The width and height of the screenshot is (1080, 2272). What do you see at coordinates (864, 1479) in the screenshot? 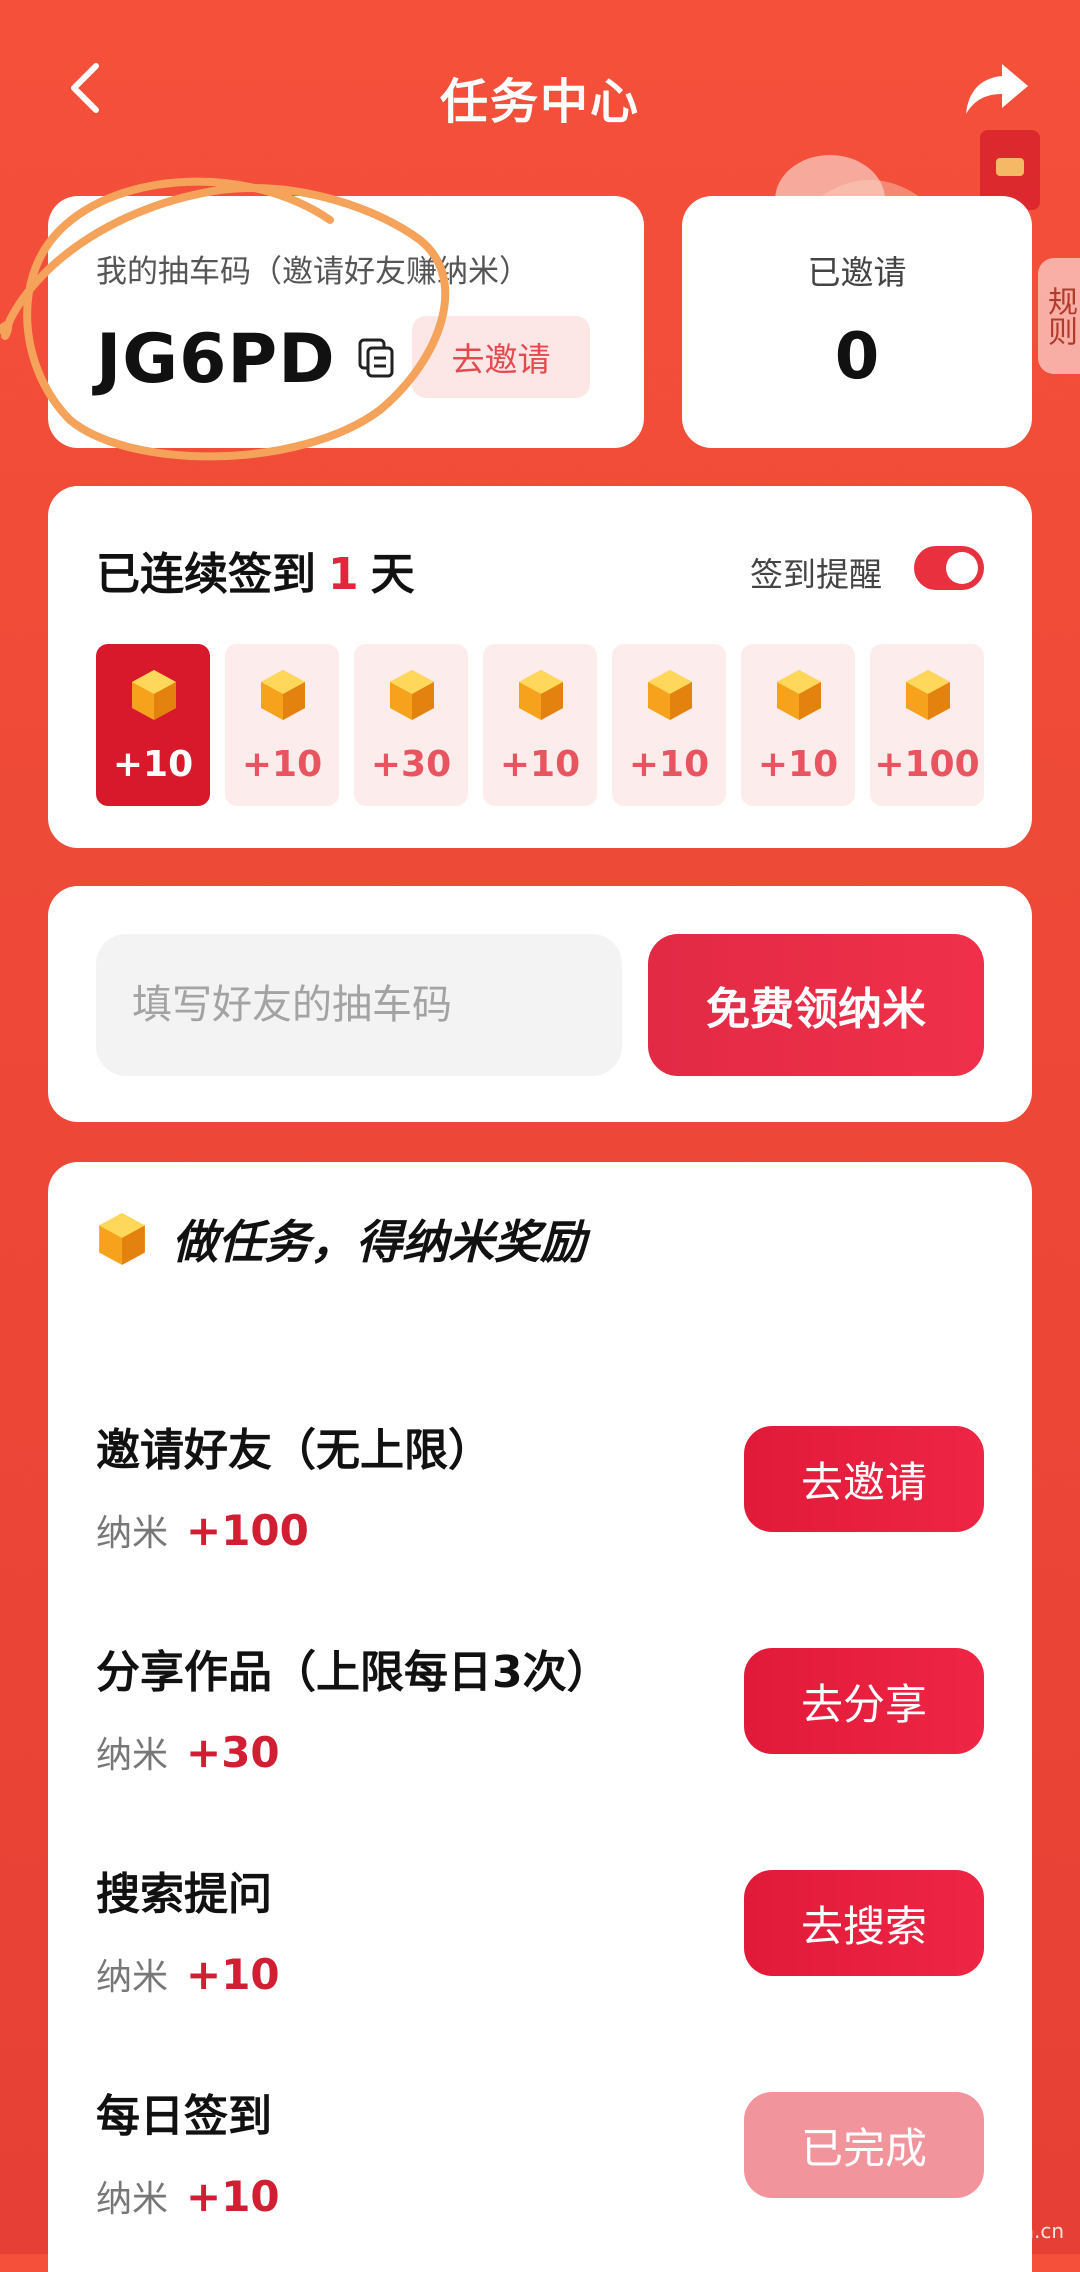
I see `task-invite-button: 去邀请` at bounding box center [864, 1479].